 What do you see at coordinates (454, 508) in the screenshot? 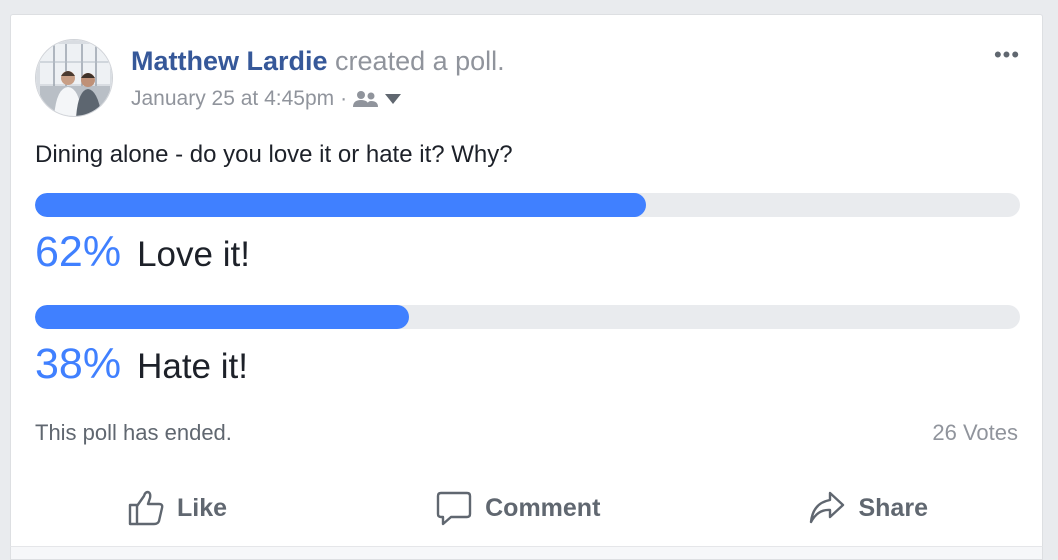
I see `speech-bubble-icon` at bounding box center [454, 508].